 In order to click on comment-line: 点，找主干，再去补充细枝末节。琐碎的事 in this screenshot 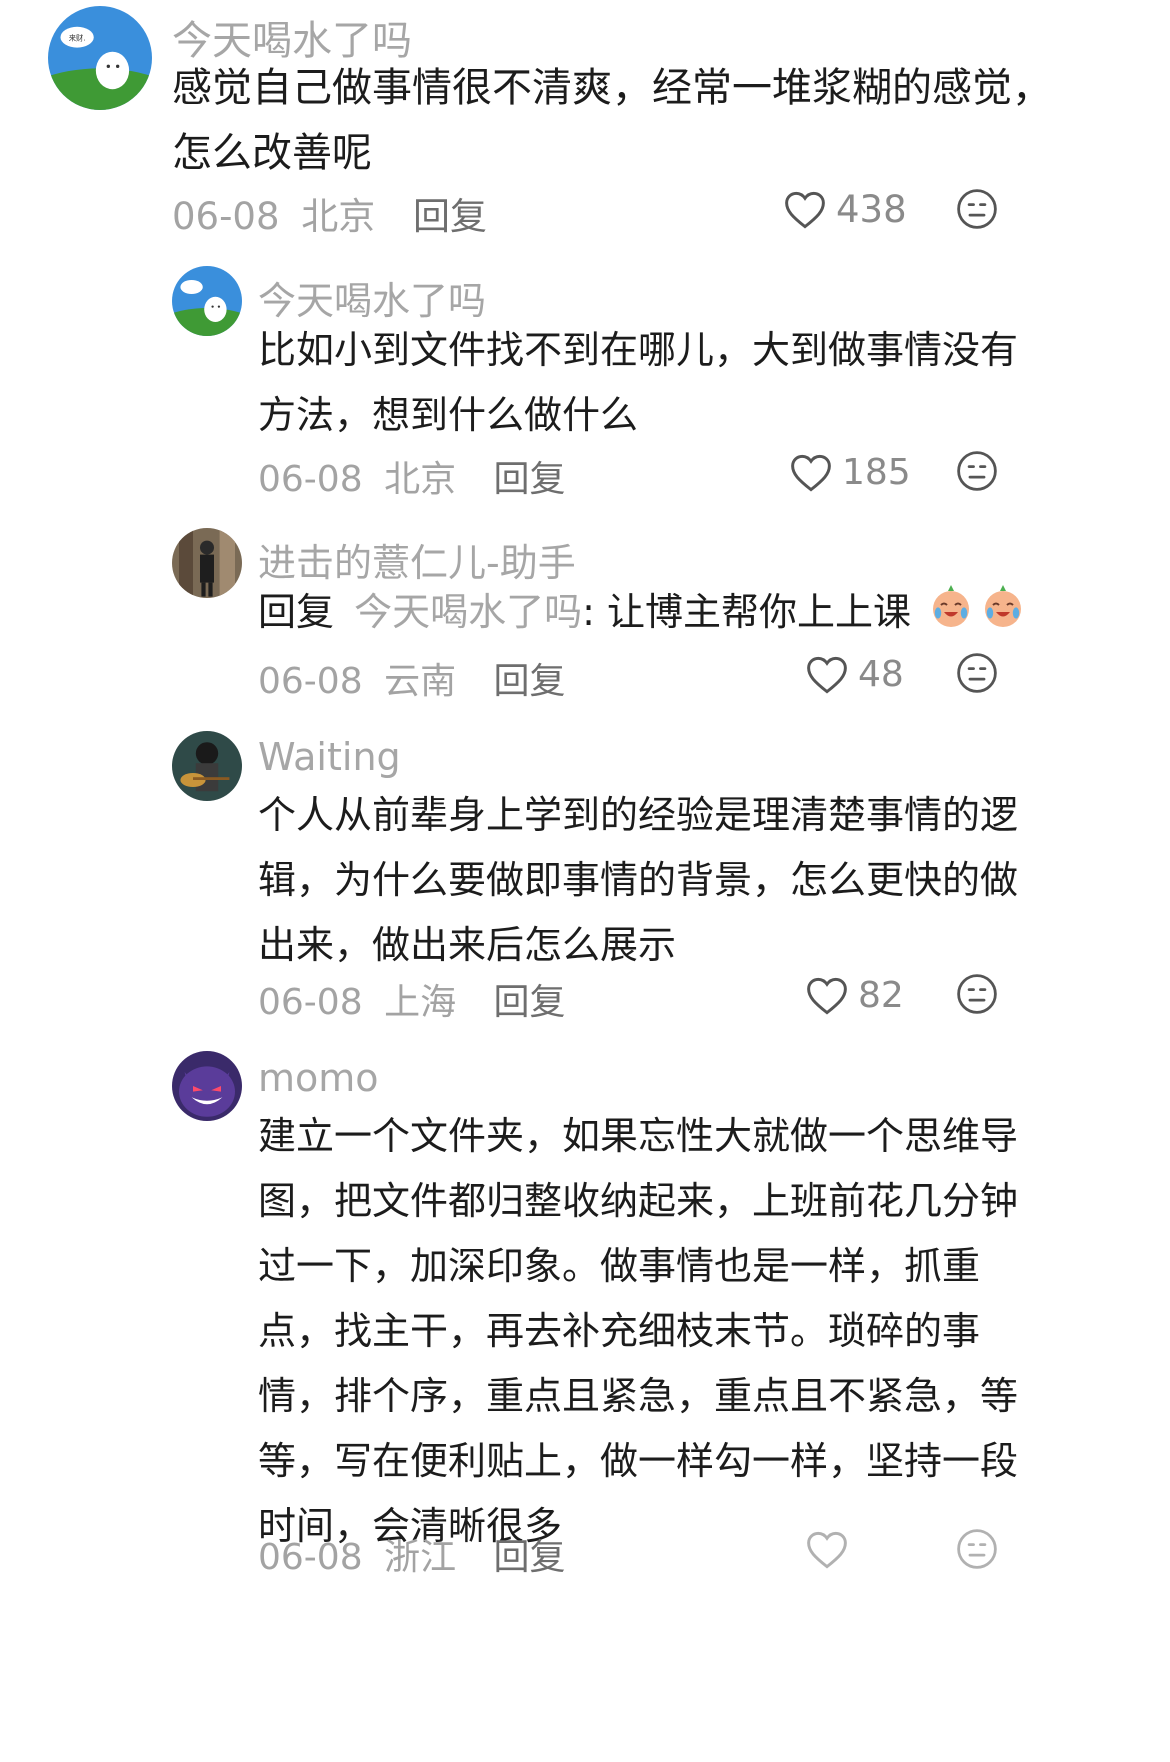, I will do `click(619, 1331)`.